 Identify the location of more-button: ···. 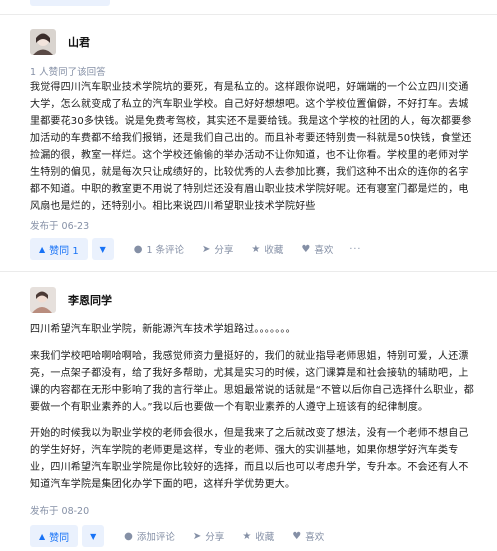
(355, 249).